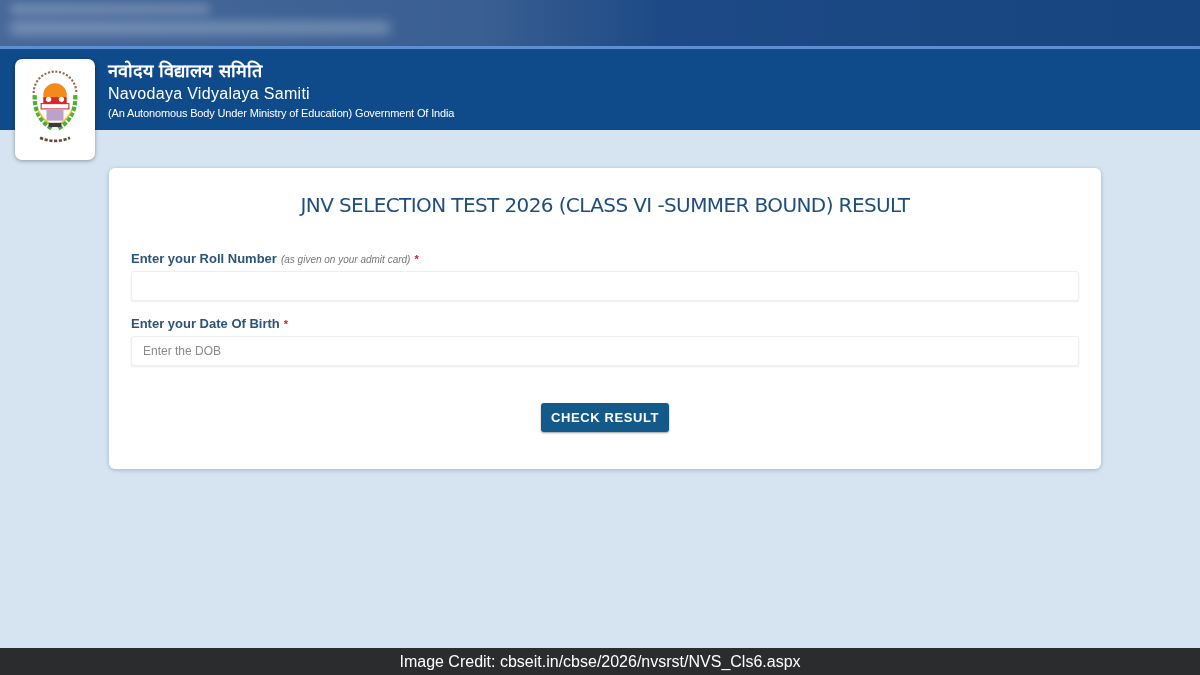 This screenshot has height=675, width=1200. I want to click on input-field: Enter the DOB, so click(605, 351).